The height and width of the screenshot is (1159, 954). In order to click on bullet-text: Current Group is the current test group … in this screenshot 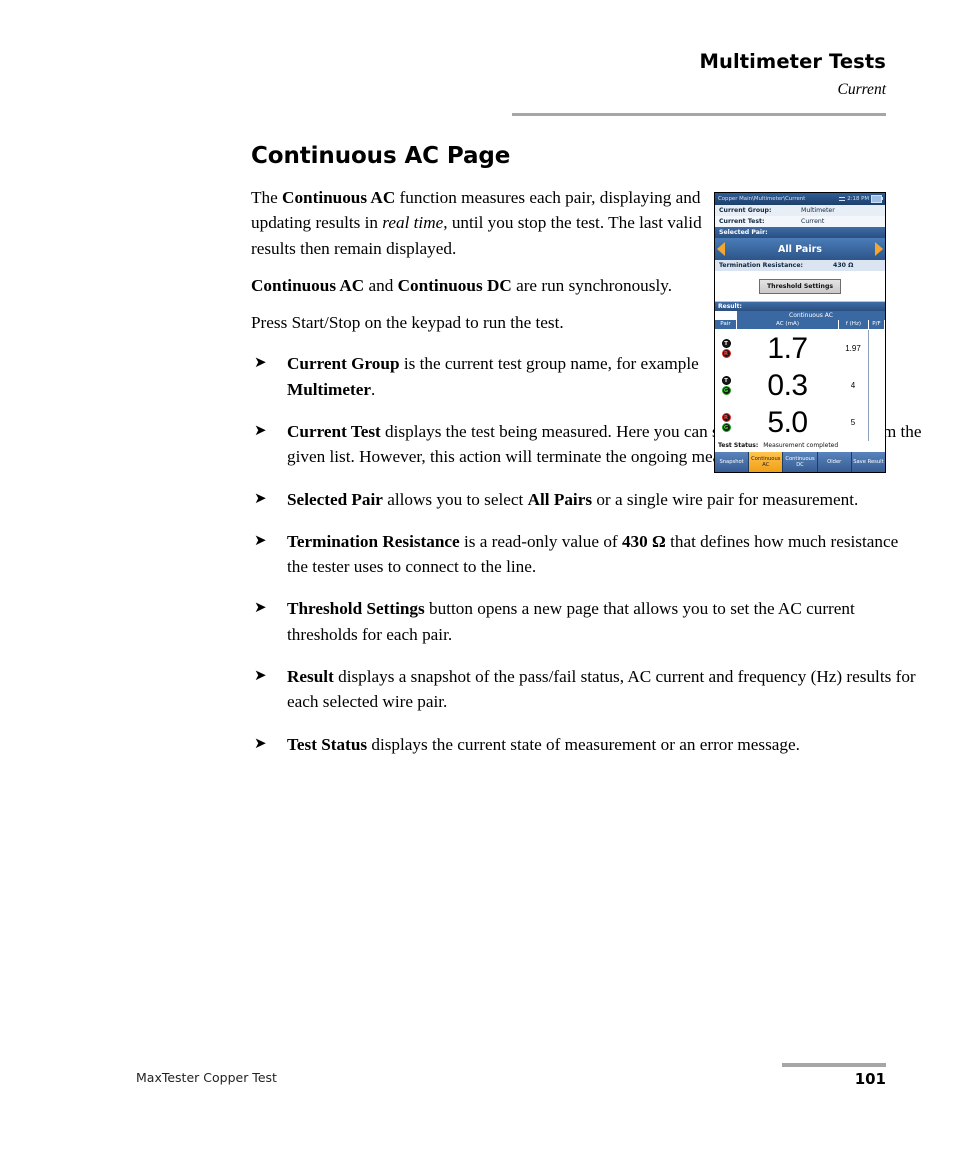, I will do `click(493, 376)`.